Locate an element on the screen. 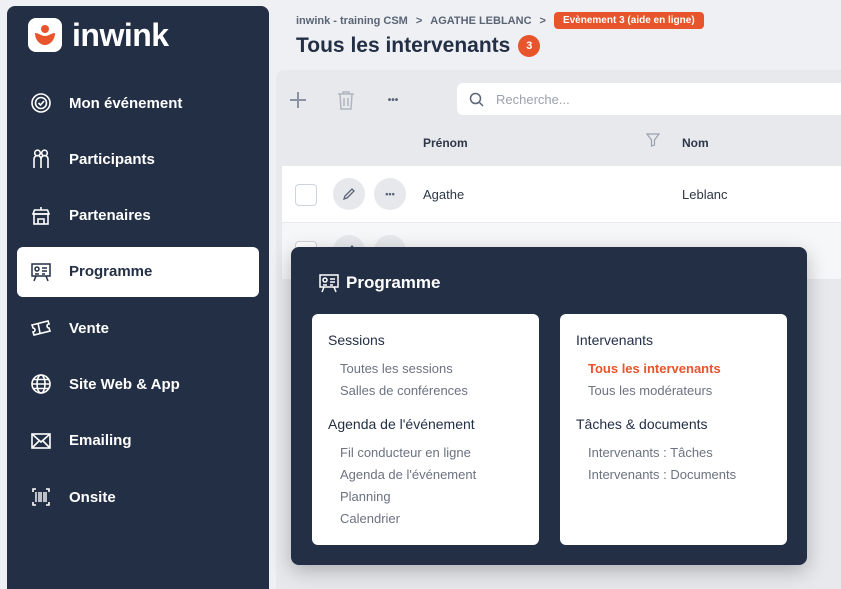 The height and width of the screenshot is (589, 841). sidebar-item-partenaires: Partenaires is located at coordinates (138, 216).